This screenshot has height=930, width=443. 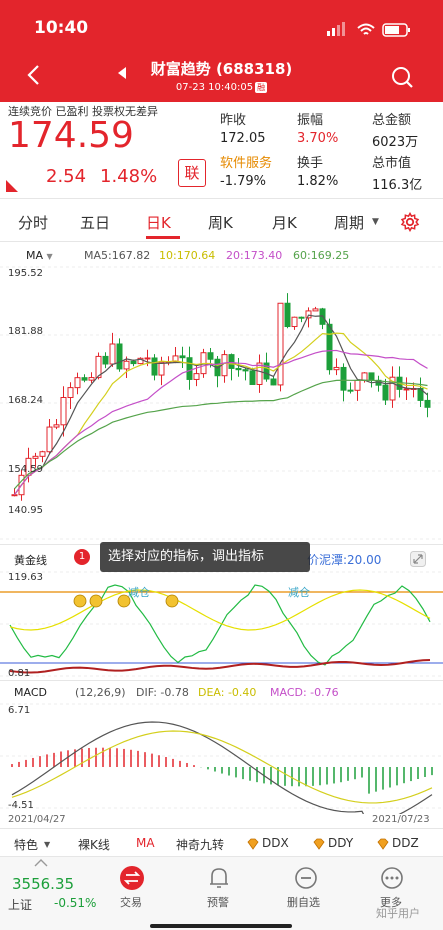 I want to click on remove-watchlist-icon, so click(x=306, y=878).